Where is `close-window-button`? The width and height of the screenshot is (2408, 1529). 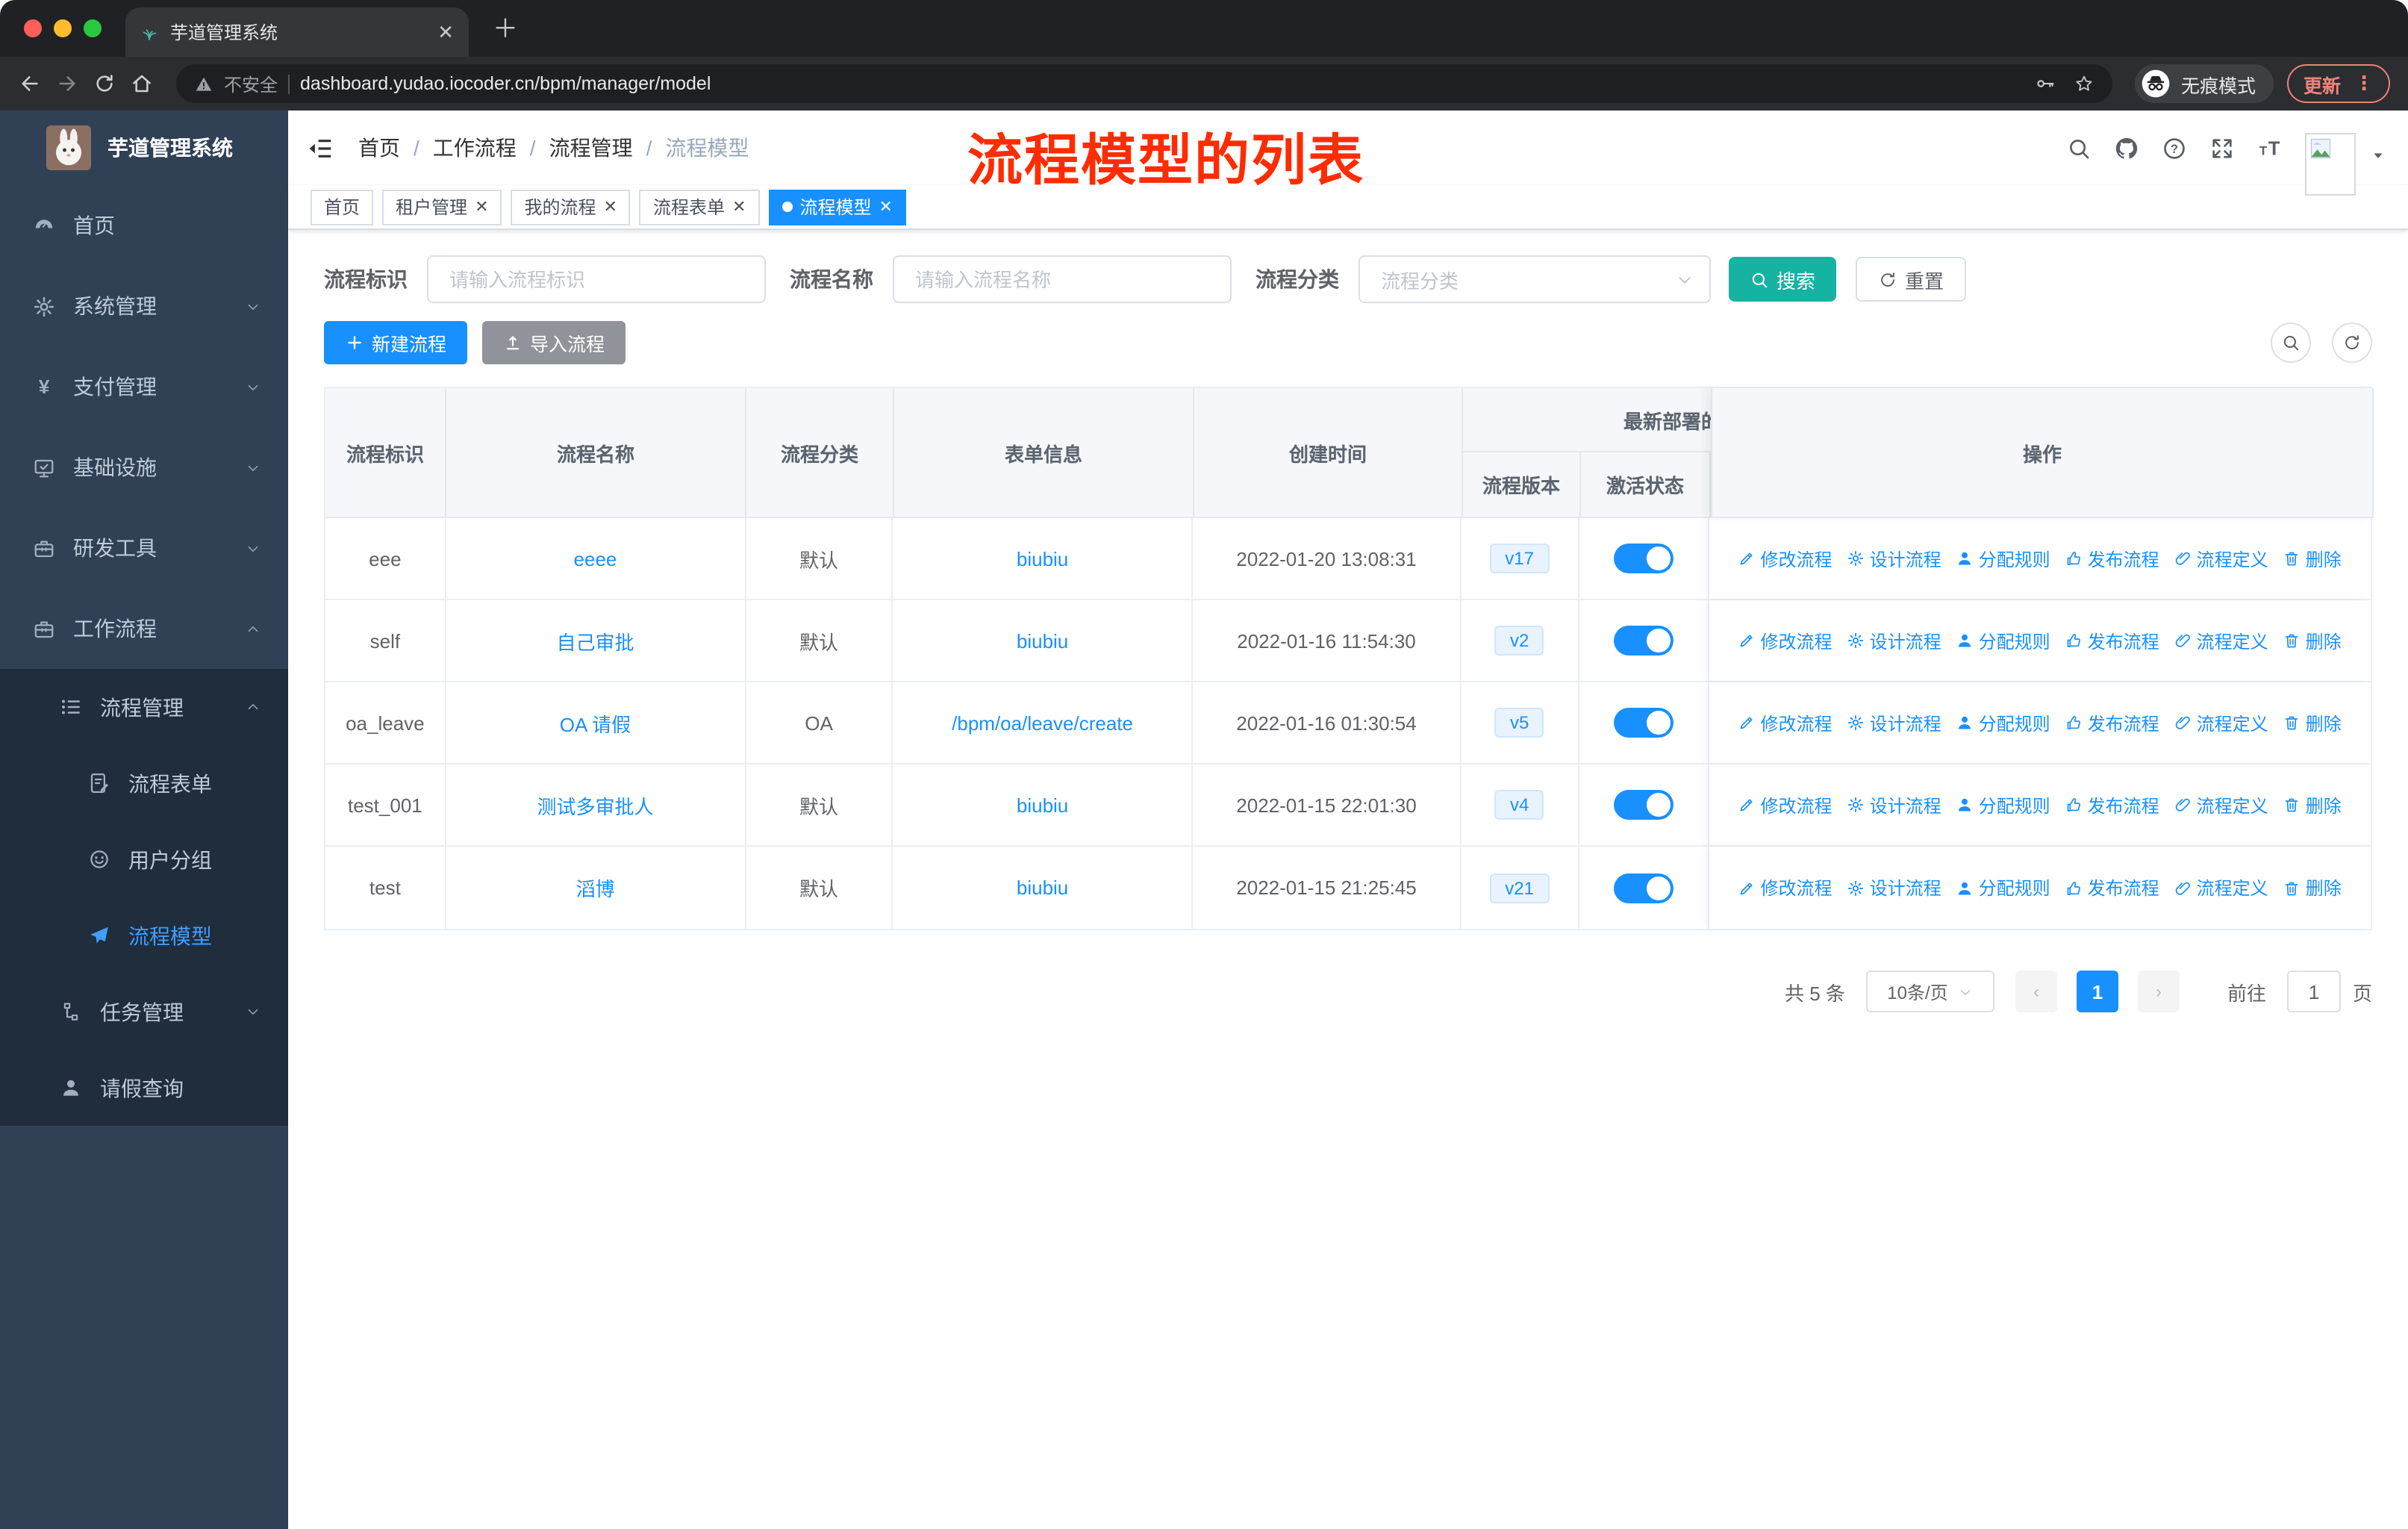 close-window-button is located at coordinates (33, 28).